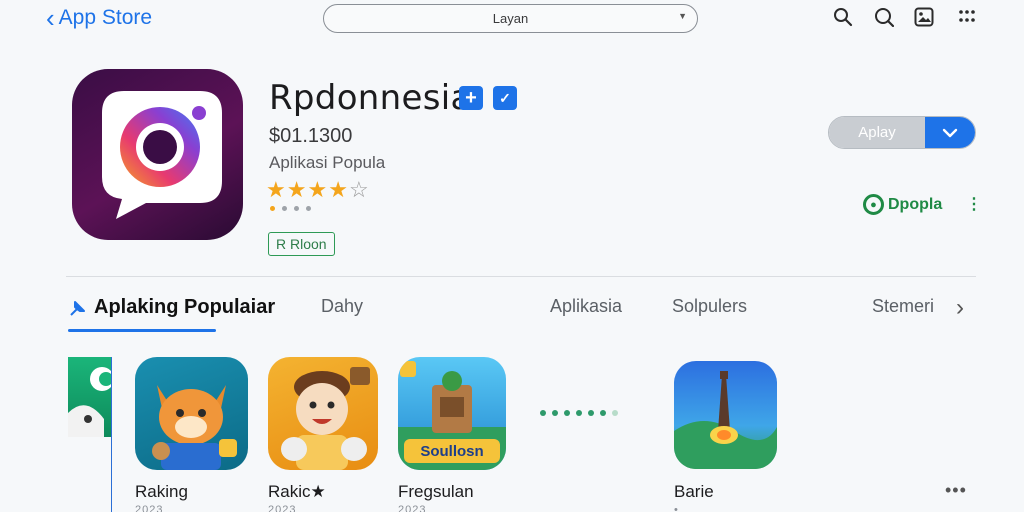 Image resolution: width=1024 pixels, height=512 pixels. What do you see at coordinates (843, 17) in the screenshot?
I see `search-icon` at bounding box center [843, 17].